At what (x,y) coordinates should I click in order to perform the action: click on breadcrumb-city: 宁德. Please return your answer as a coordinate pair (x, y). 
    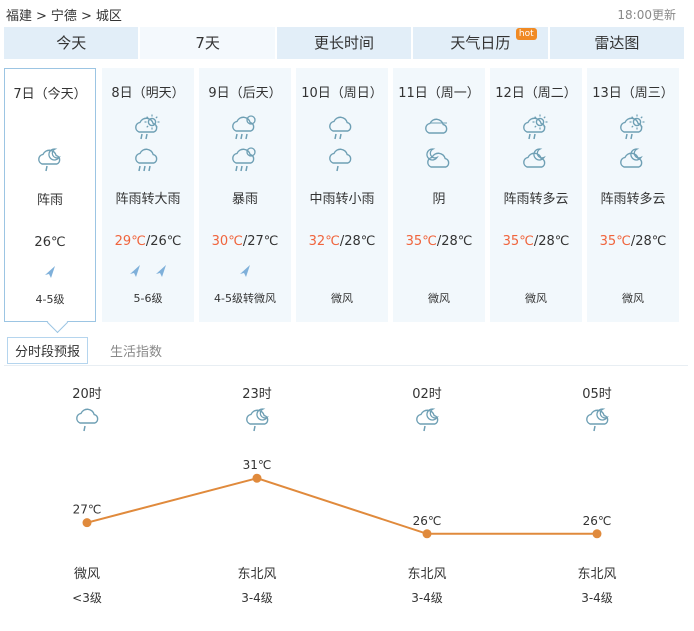
    Looking at the image, I should click on (64, 16).